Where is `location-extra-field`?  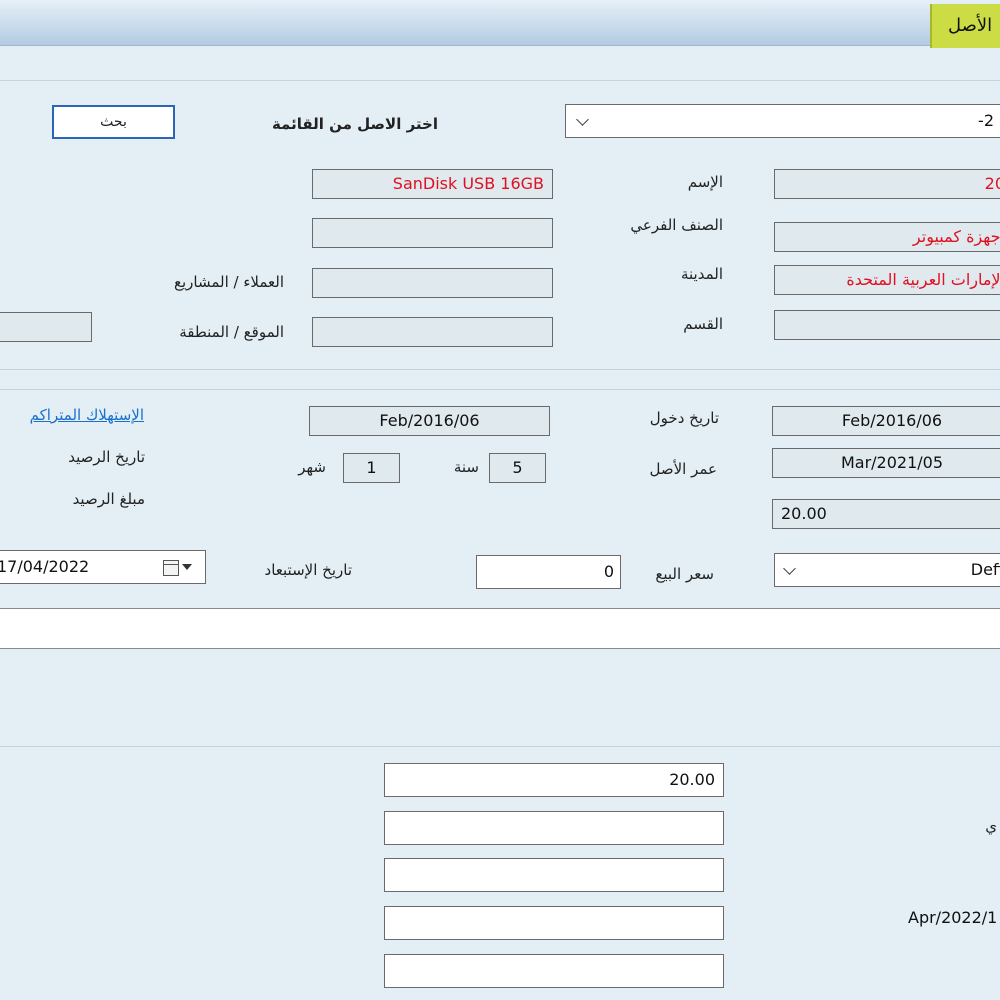
location-extra-field is located at coordinates (46, 327).